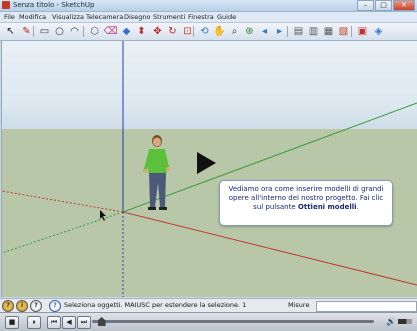  What do you see at coordinates (34, 322) in the screenshot?
I see `pause-button: ⏸` at bounding box center [34, 322].